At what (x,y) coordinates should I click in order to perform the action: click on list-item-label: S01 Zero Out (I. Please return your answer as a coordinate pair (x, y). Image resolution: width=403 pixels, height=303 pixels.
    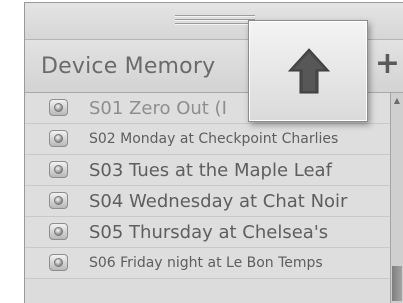
    Looking at the image, I should click on (158, 108).